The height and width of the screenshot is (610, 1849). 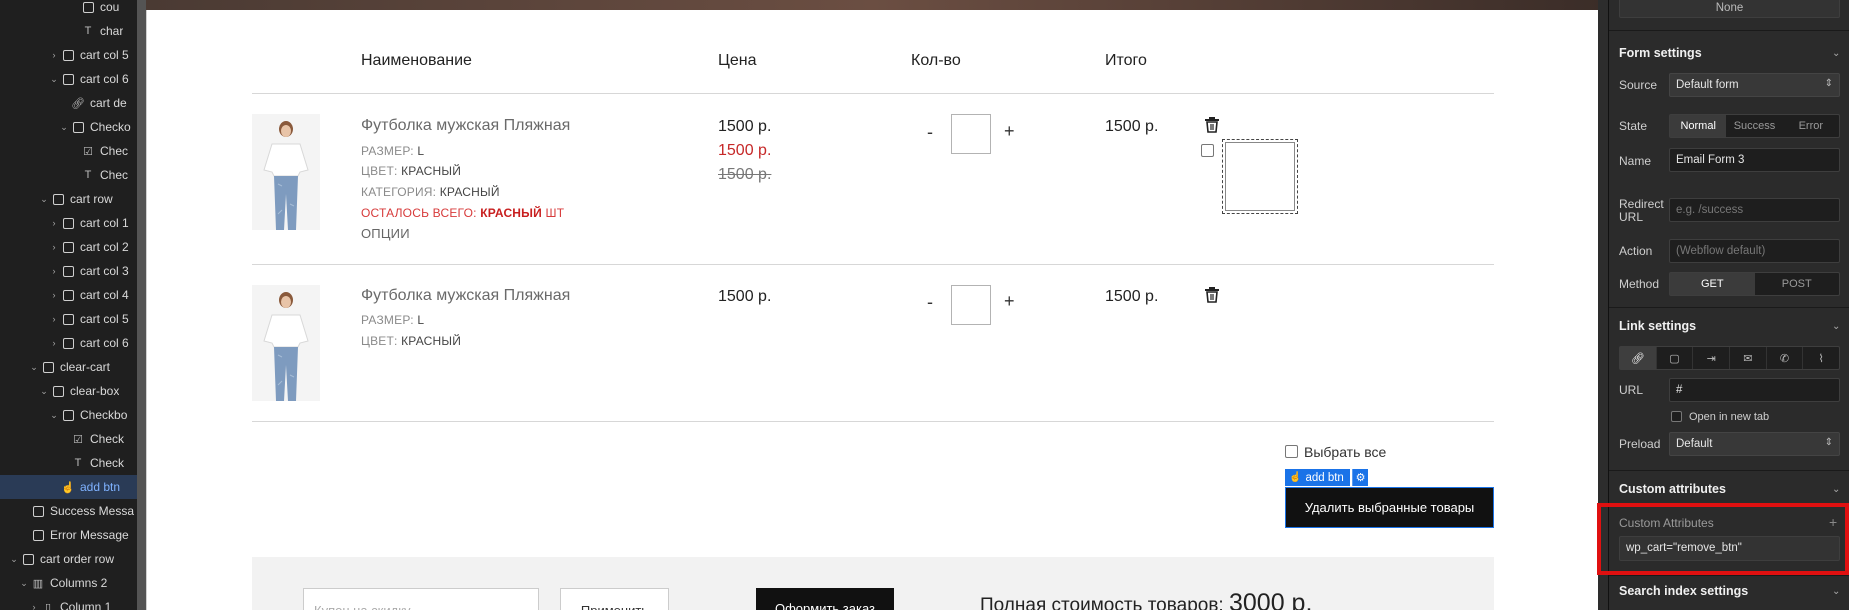 What do you see at coordinates (68, 439) in the screenshot?
I see `navigator-item: ☑ Check` at bounding box center [68, 439].